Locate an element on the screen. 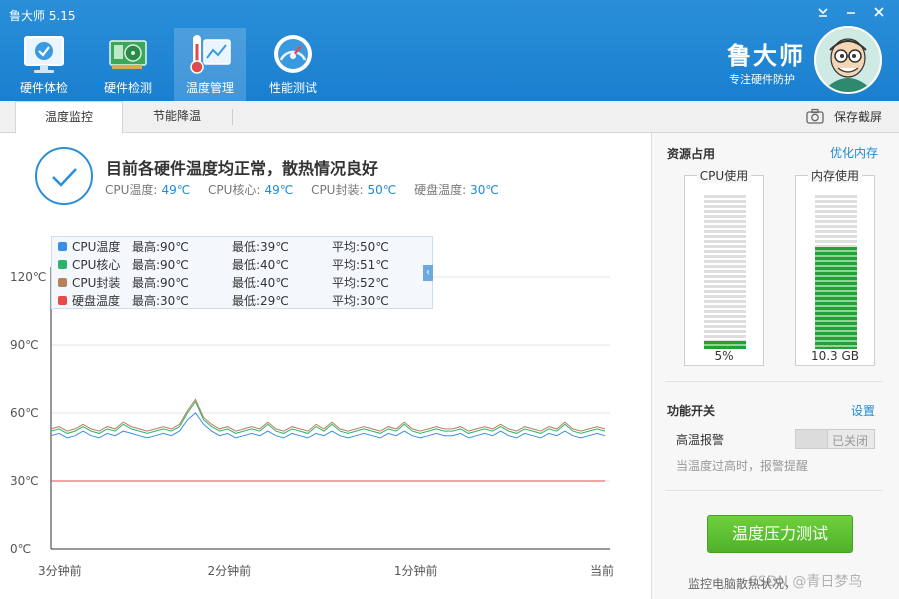 Image resolution: width=899 pixels, height=599 pixels. brand-tagline: 专注硬件防护 is located at coordinates (762, 79).